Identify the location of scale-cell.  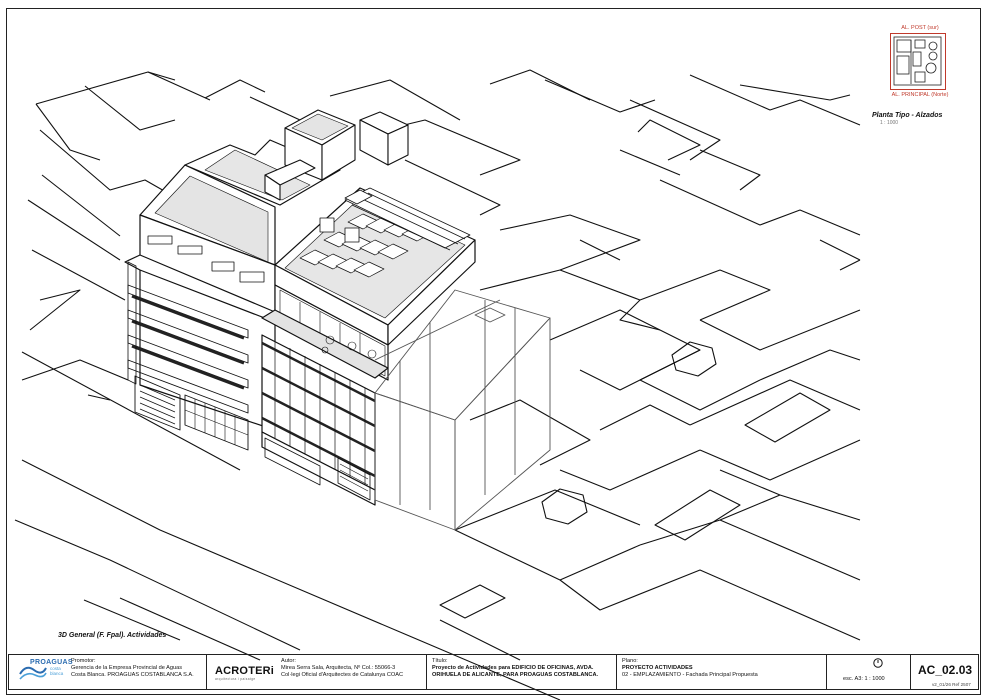
(869, 672).